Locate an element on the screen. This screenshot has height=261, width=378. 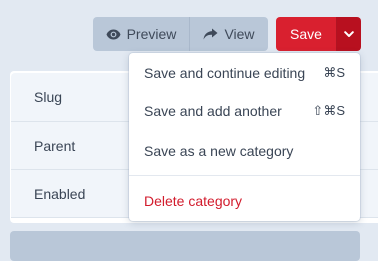
menu-item-save-continue: Save and continue editing ⌘S is located at coordinates (244, 73).